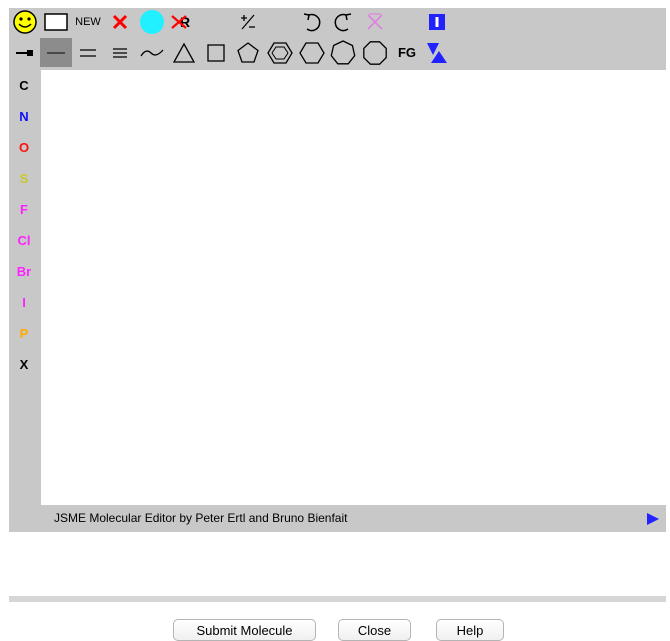  I want to click on triple-bond-tool, so click(120, 52).